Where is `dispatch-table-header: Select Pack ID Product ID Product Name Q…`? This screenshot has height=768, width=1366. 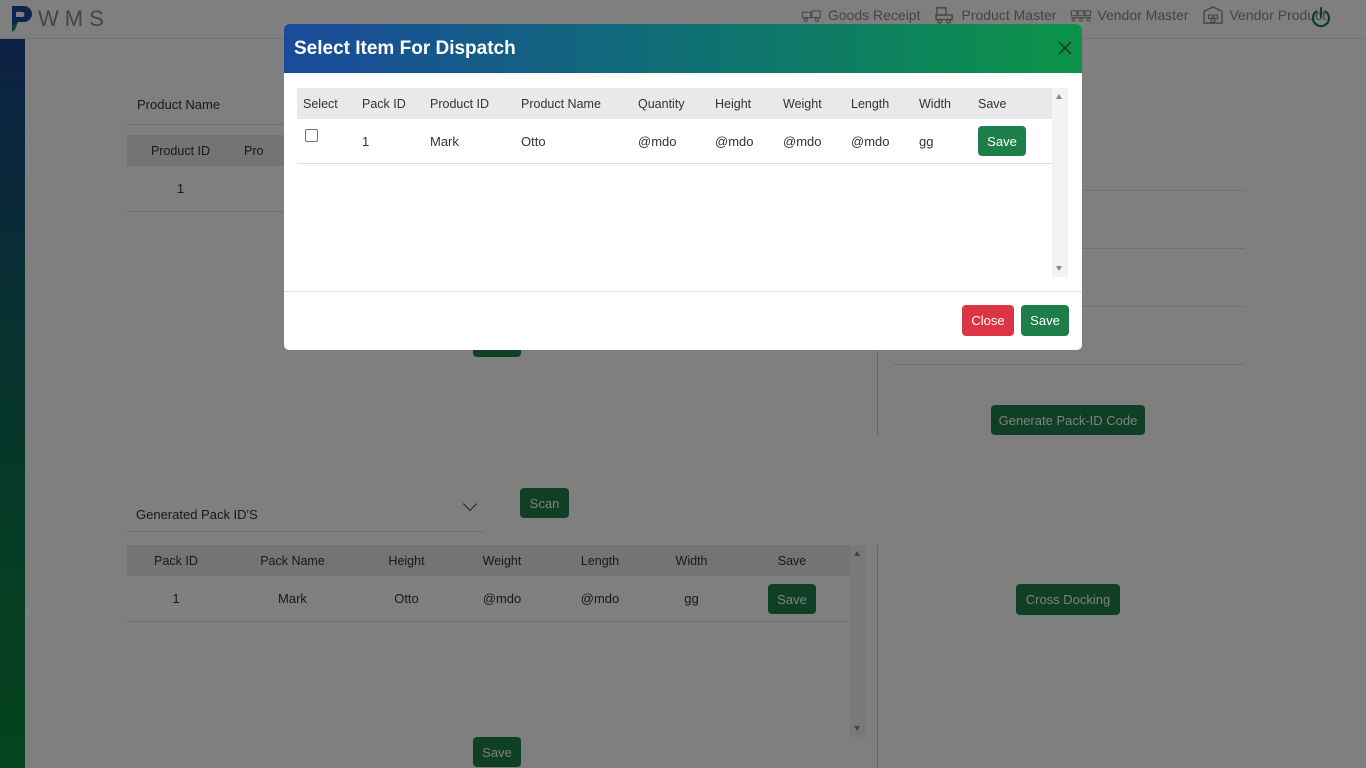 dispatch-table-header: Select Pack ID Product ID Product Name Q… is located at coordinates (674, 103).